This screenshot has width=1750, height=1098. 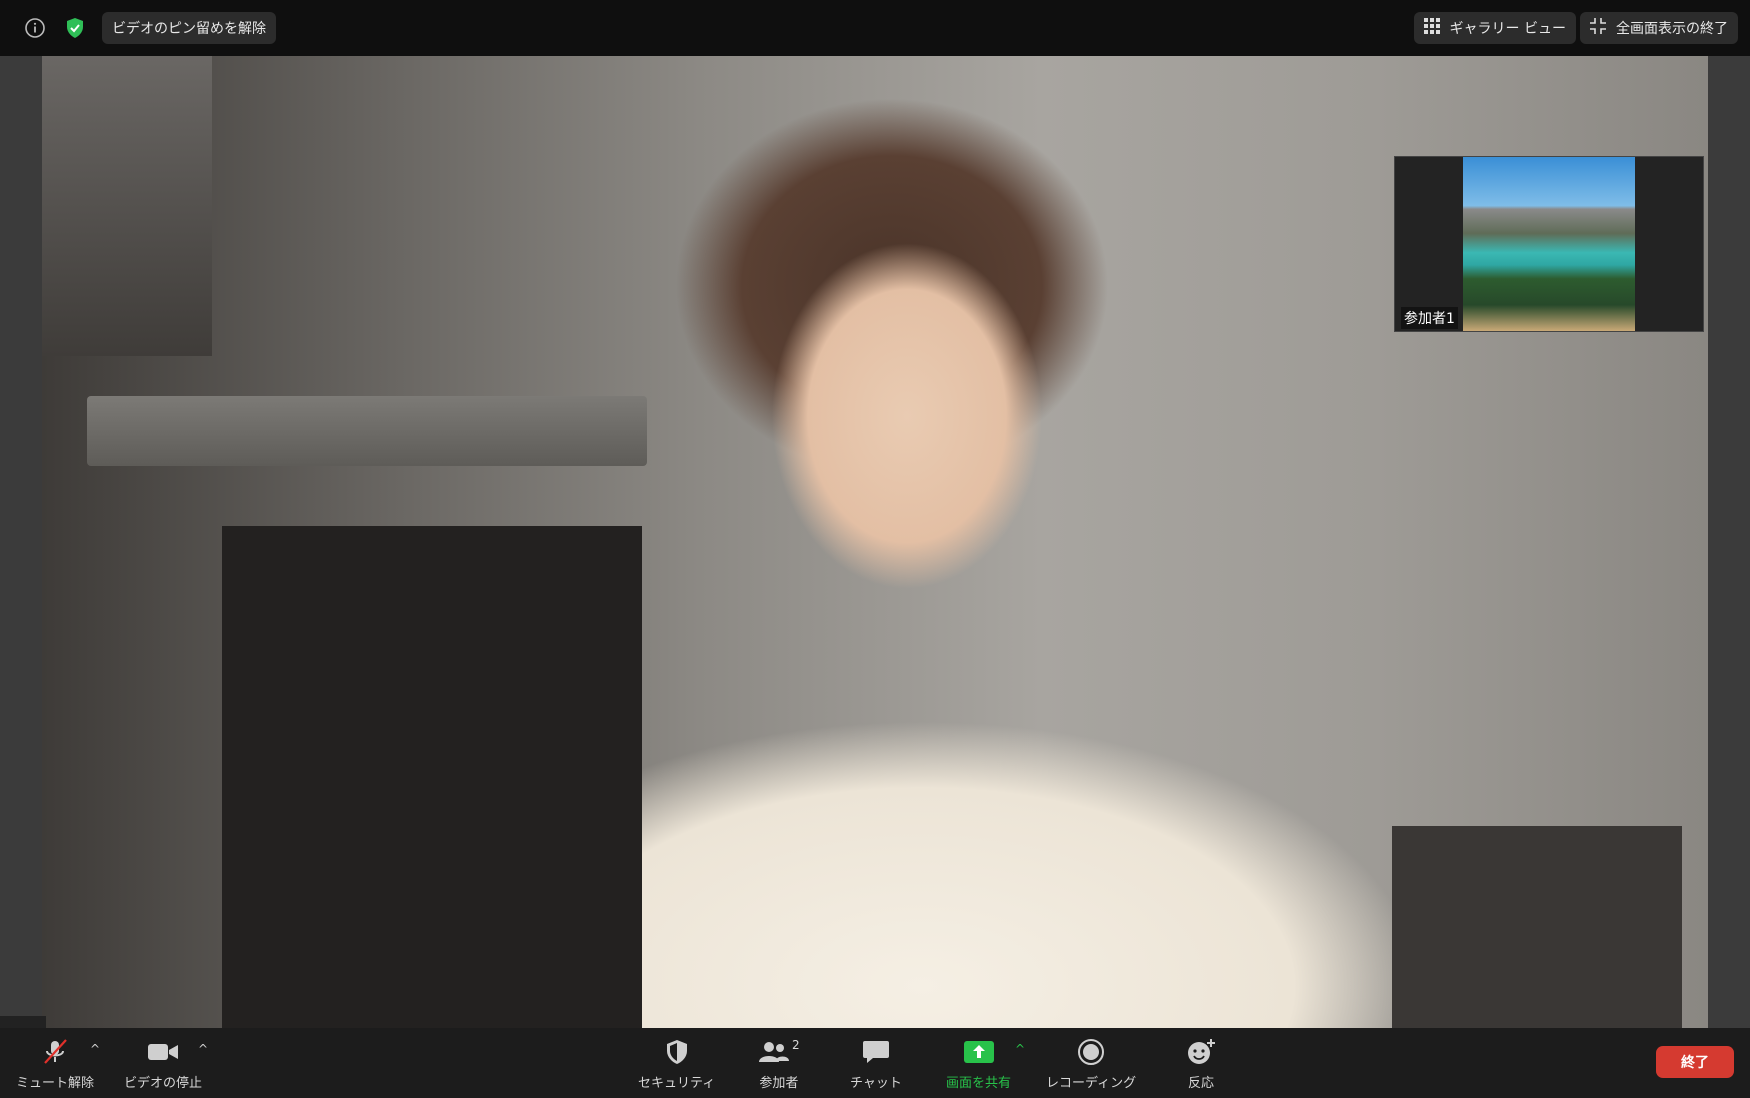 I want to click on security-label: セキュリティ, so click(x=677, y=1083).